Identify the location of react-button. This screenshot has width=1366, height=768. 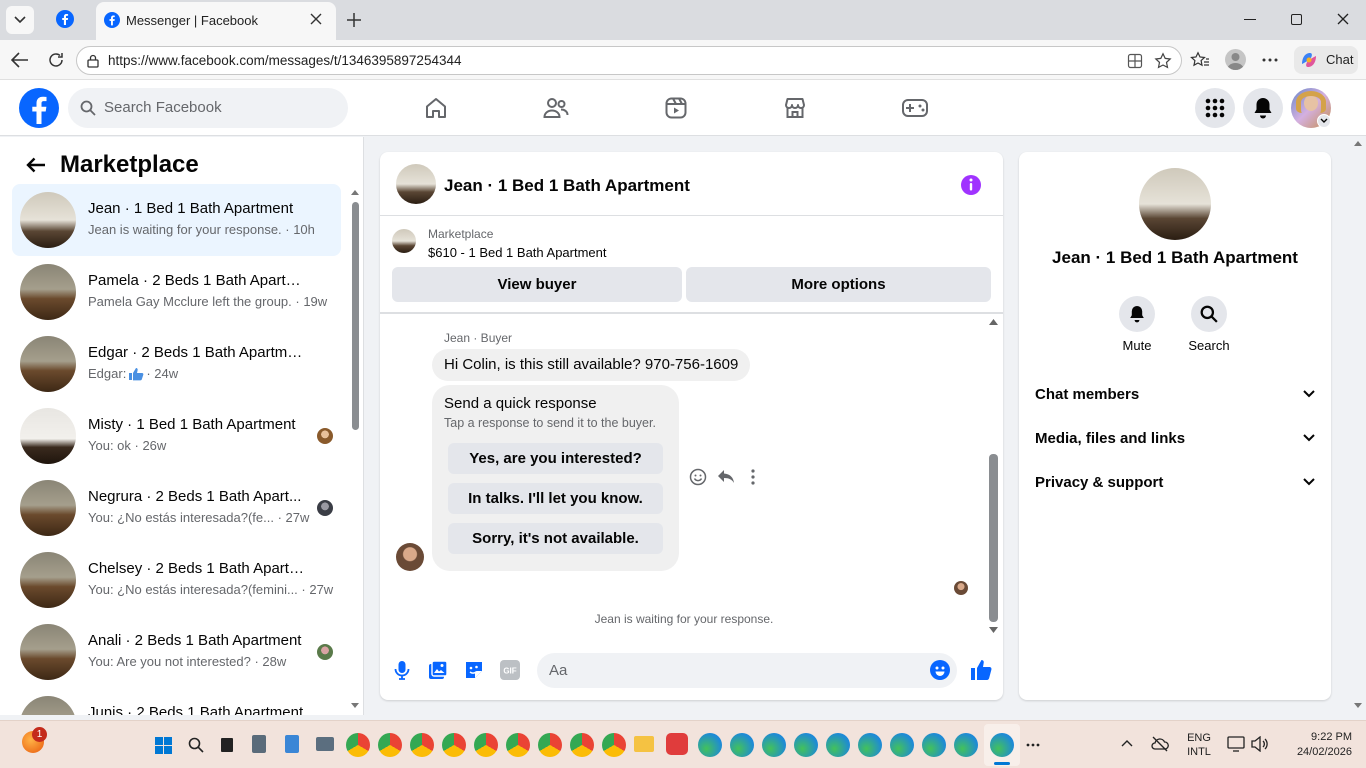
(698, 477).